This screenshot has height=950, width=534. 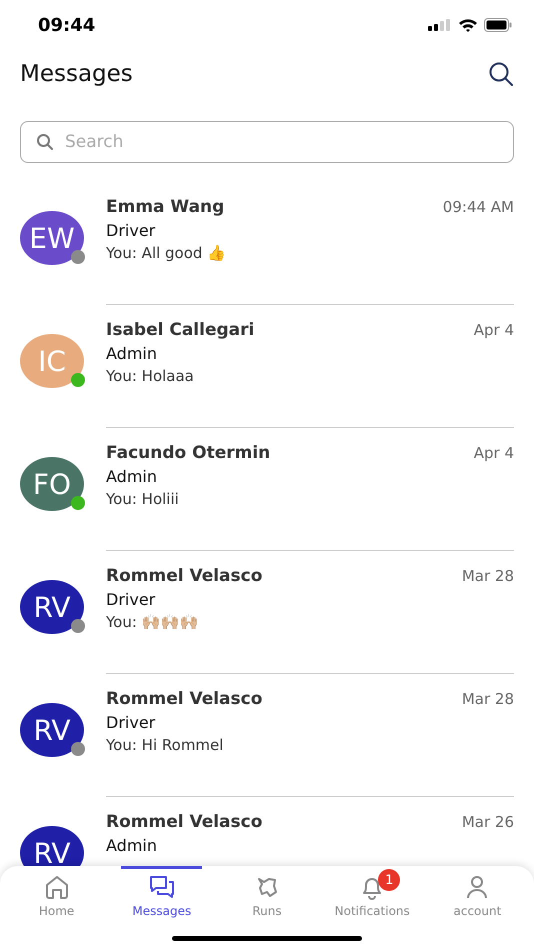 What do you see at coordinates (267, 369) in the screenshot?
I see `conversation-item: IC Isabel Callegari Apr 4 Admin You: Holaaa` at bounding box center [267, 369].